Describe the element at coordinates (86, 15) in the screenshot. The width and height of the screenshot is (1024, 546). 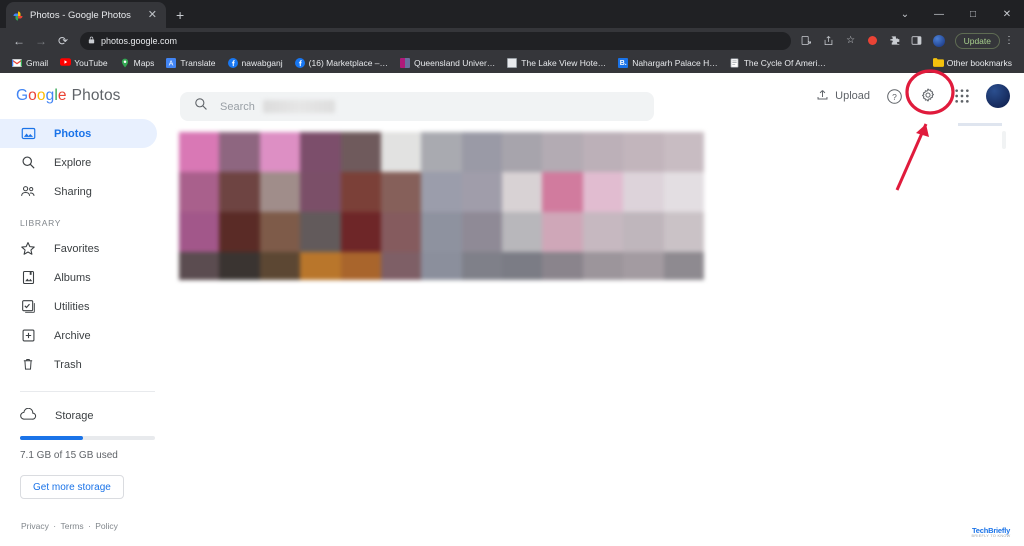
I see `browser-tab: Photos - Google Photos ✕` at that location.